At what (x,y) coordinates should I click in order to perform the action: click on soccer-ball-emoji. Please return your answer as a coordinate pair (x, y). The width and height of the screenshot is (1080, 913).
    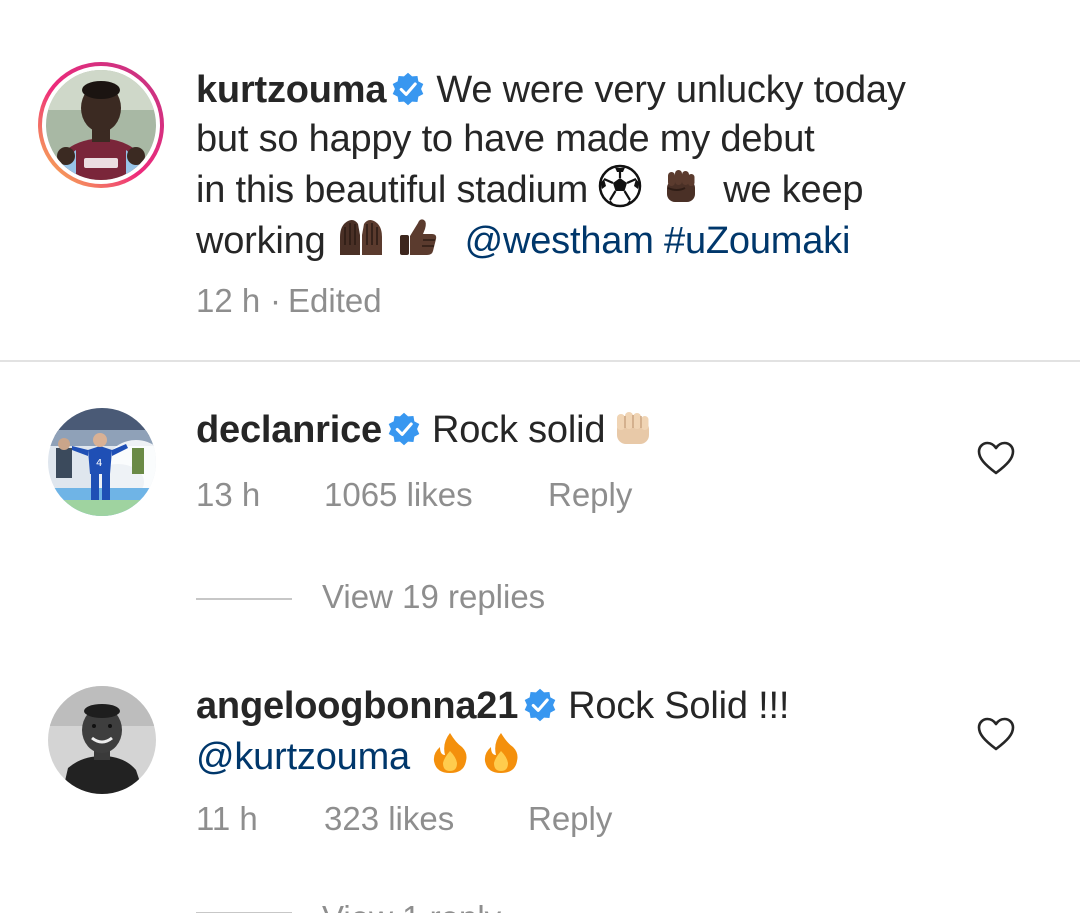
    Looking at the image, I should click on (620, 186).